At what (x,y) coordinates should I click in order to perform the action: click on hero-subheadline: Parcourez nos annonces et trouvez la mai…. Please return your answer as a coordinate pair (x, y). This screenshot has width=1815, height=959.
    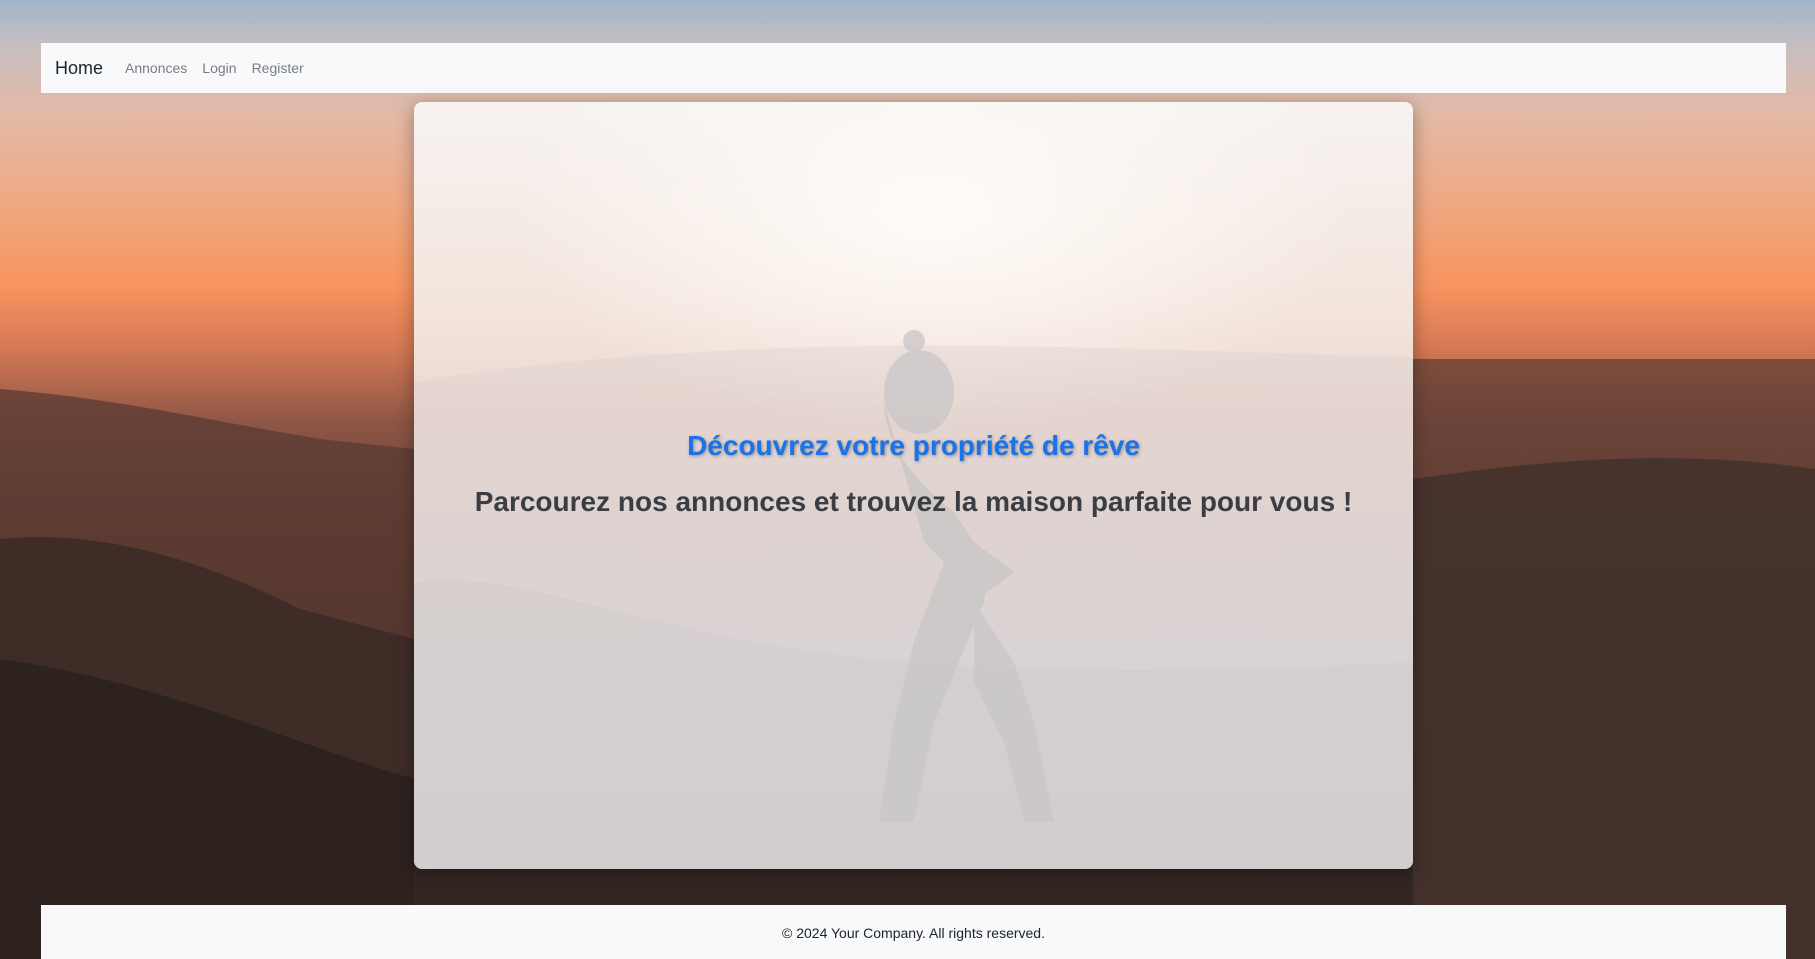
    Looking at the image, I should click on (913, 501).